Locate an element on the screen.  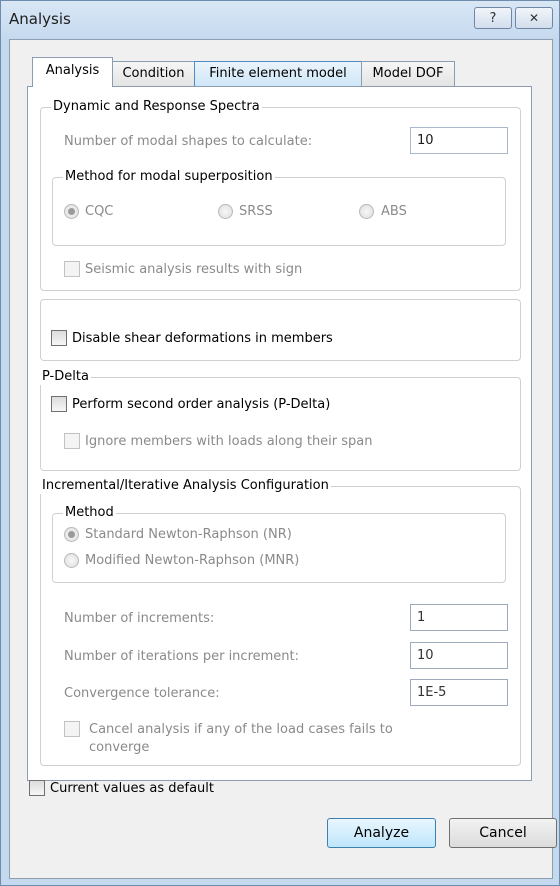
close-icon: ✕ is located at coordinates (534, 18).